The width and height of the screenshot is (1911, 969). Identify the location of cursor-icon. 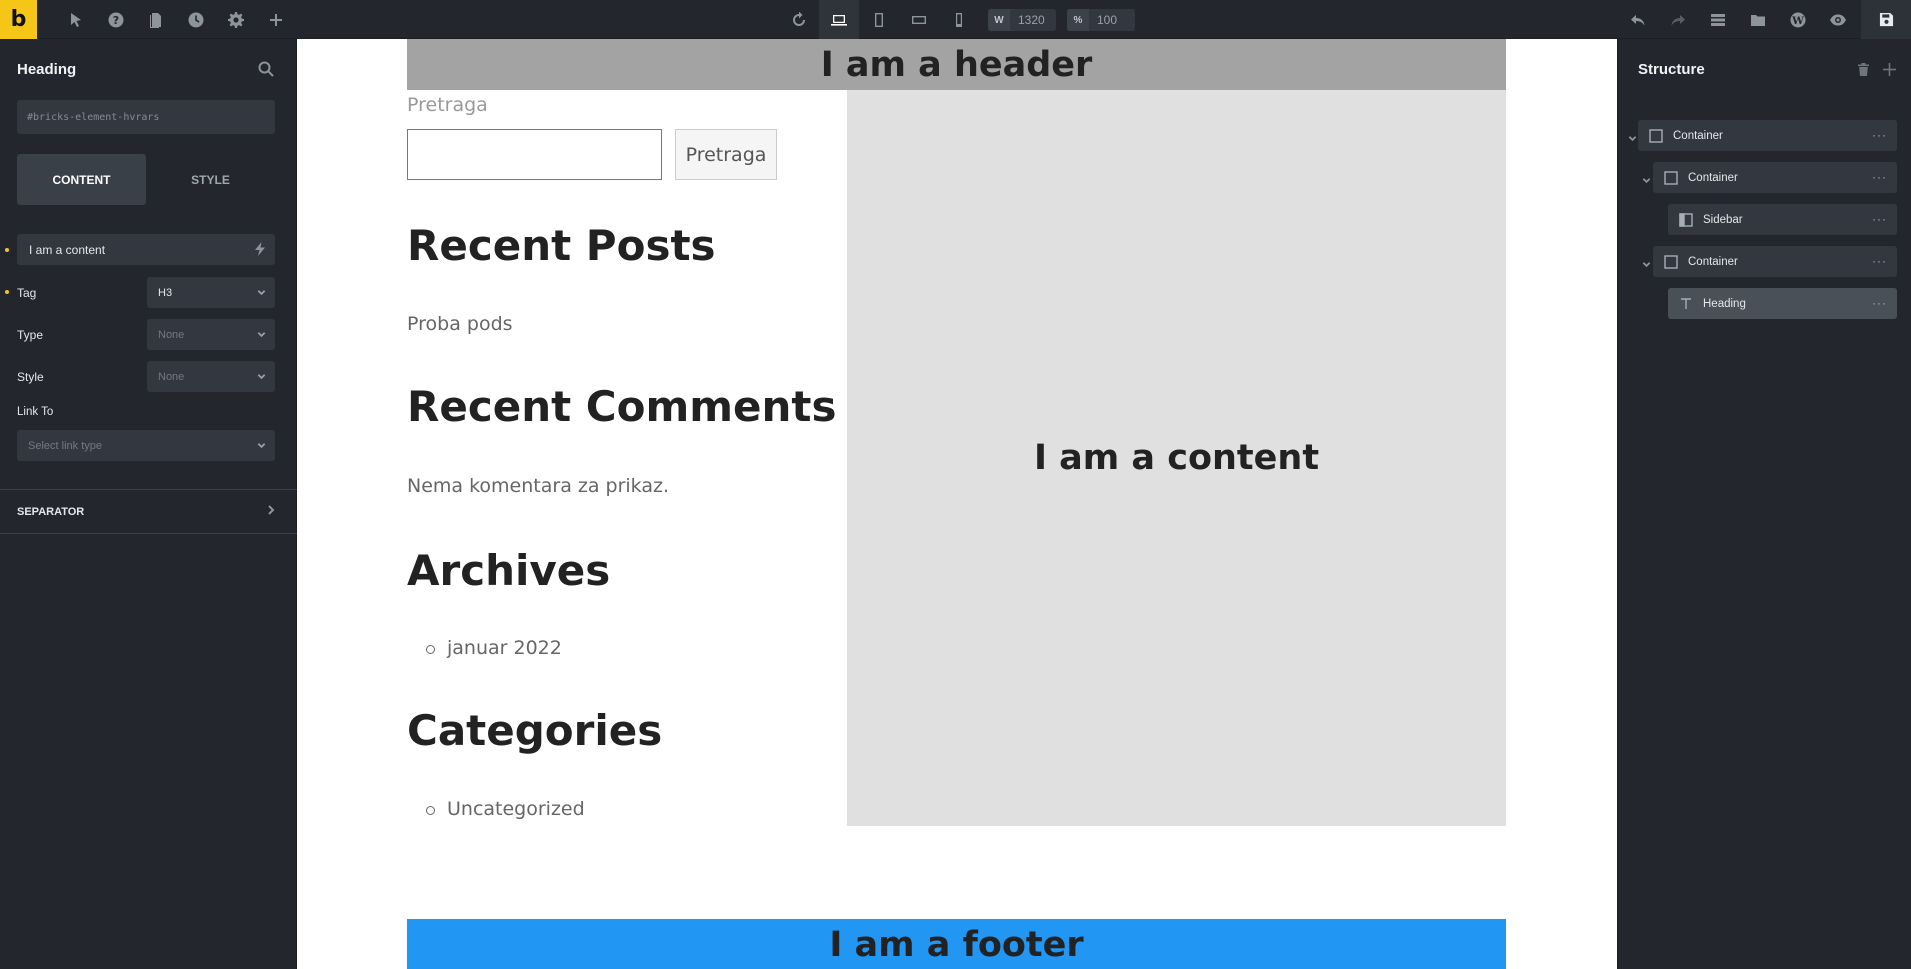
(76, 19).